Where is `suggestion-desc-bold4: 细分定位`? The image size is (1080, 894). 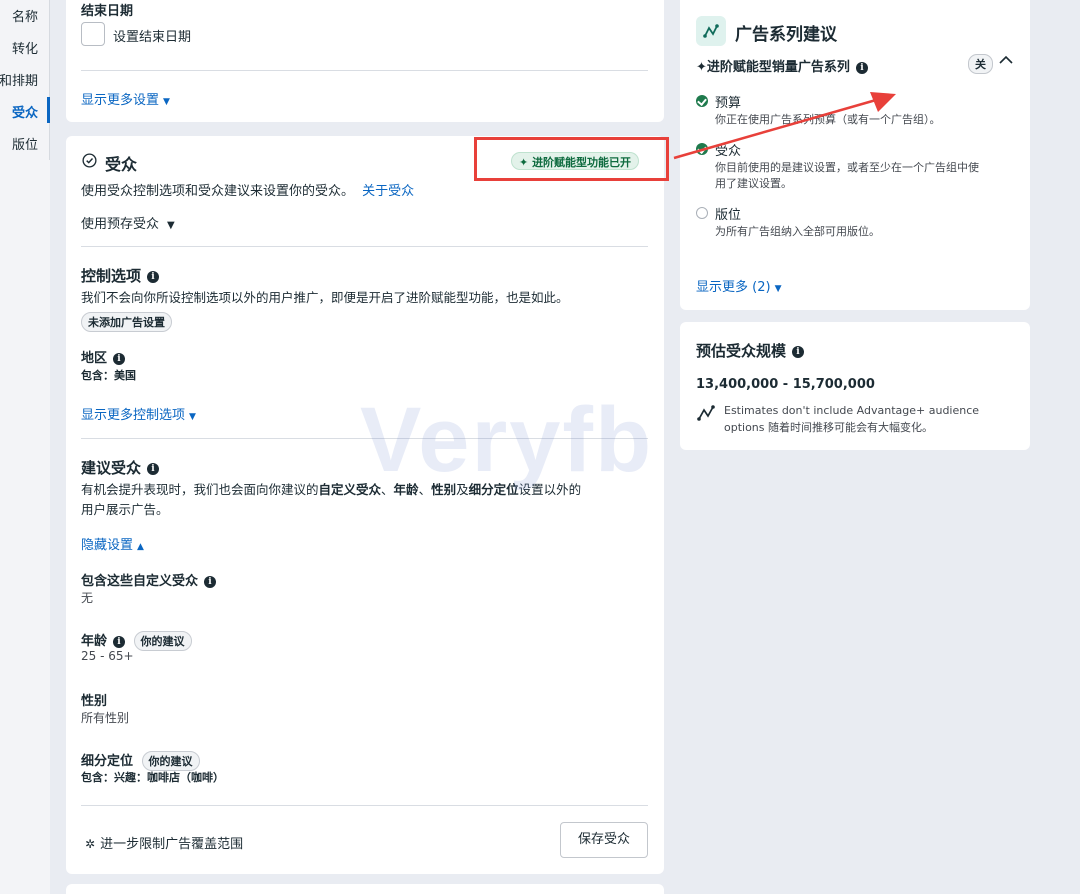
suggestion-desc-bold4: 细分定位 is located at coordinates (493, 489).